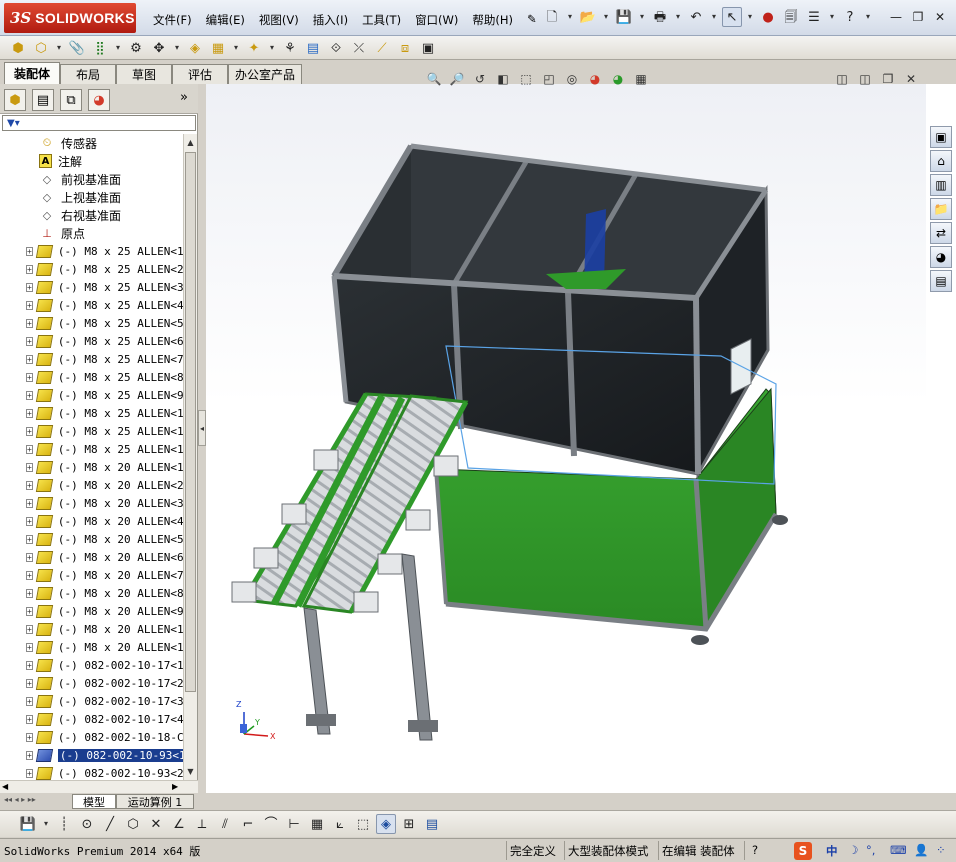 The height and width of the screenshot is (862, 956). What do you see at coordinates (202, 428) in the screenshot?
I see `panel-collapse-handle: ◂` at bounding box center [202, 428].